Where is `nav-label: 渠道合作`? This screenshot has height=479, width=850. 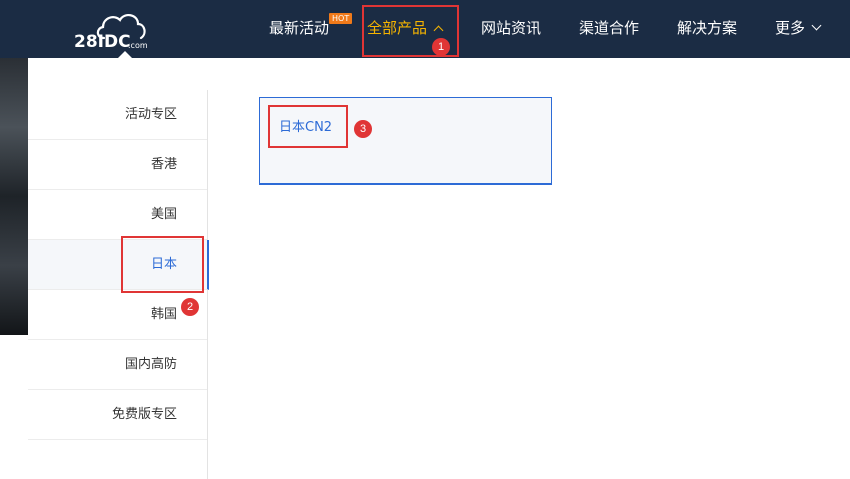
nav-label: 渠道合作 is located at coordinates (609, 28).